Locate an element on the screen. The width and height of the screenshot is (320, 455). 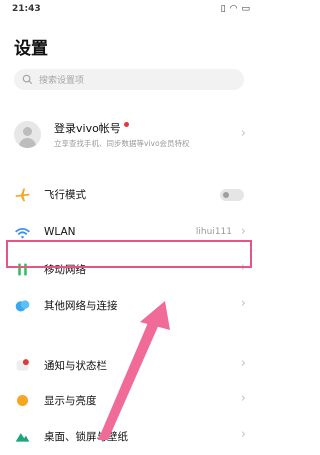
settings-item-label: 桌面、锁屏与壁纸 is located at coordinates (86, 437).